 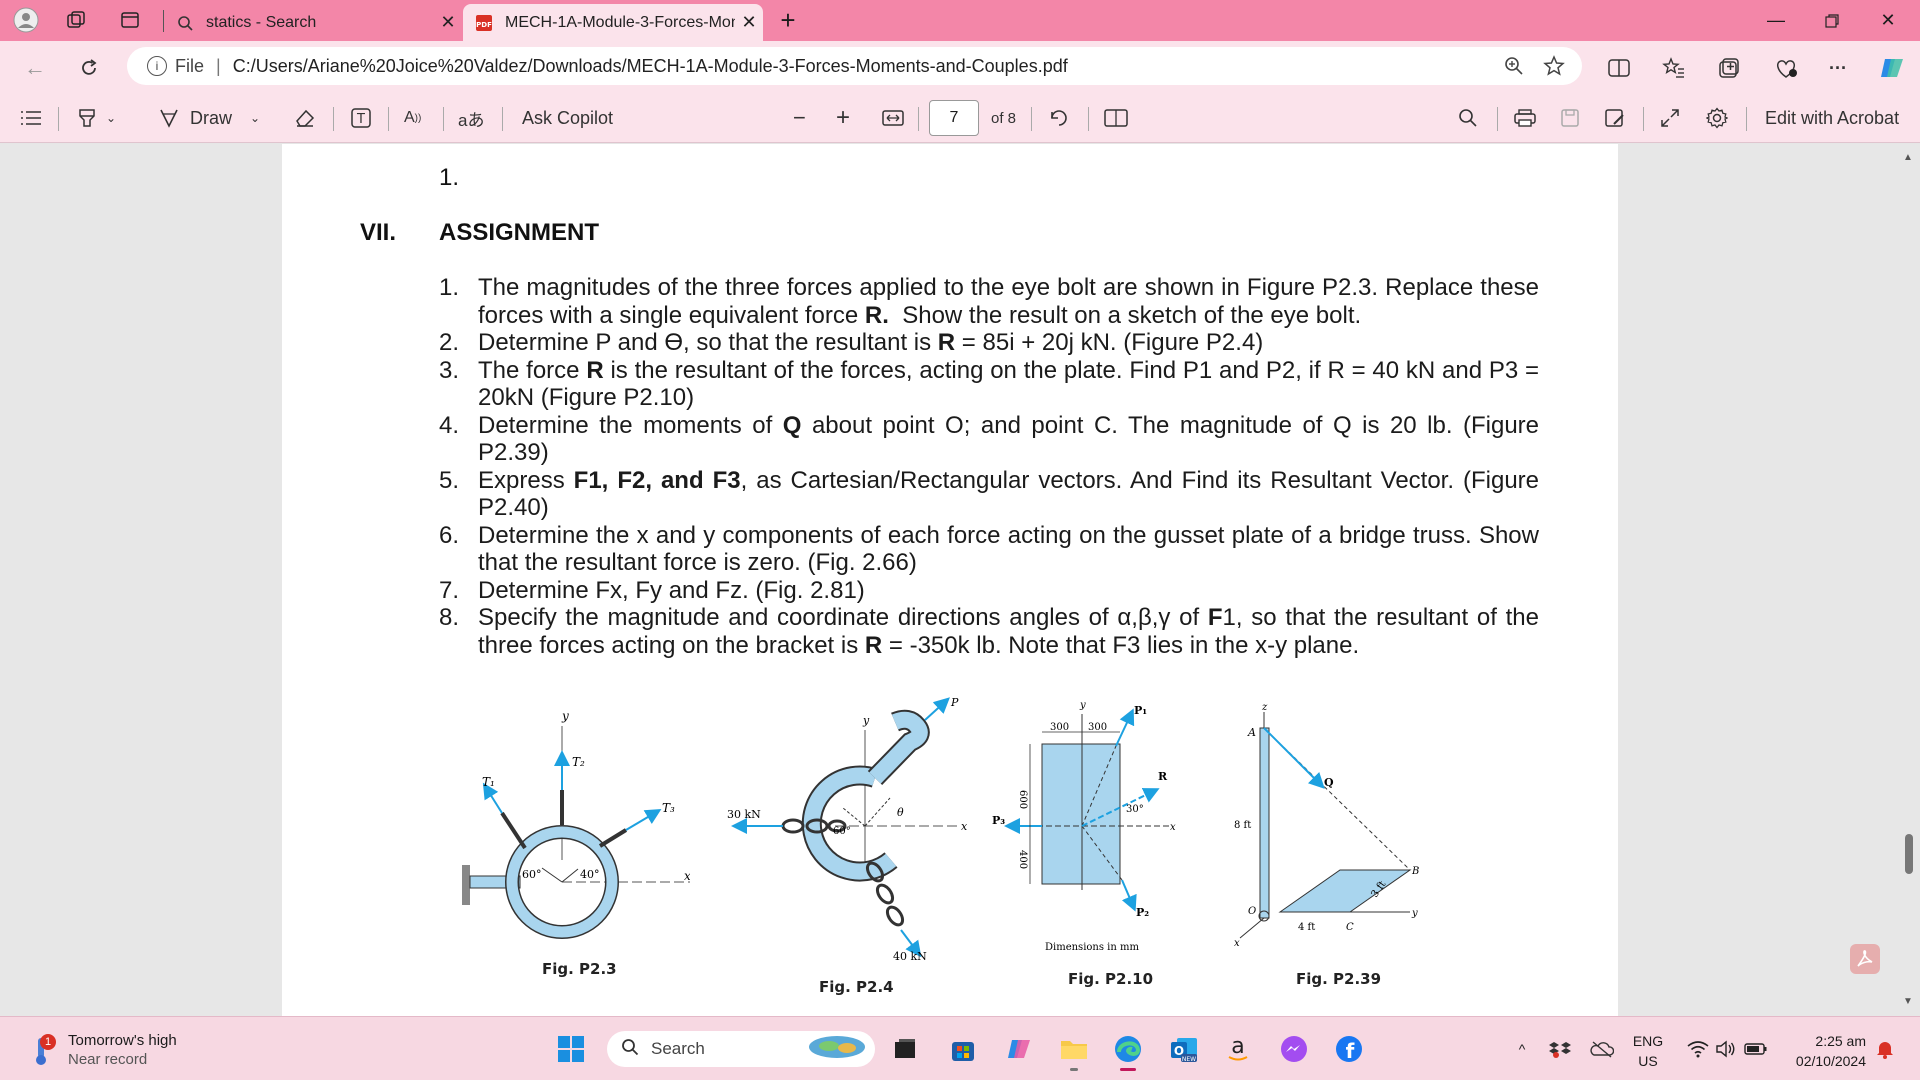 I want to click on windows-start-icon, so click(x=571, y=1049).